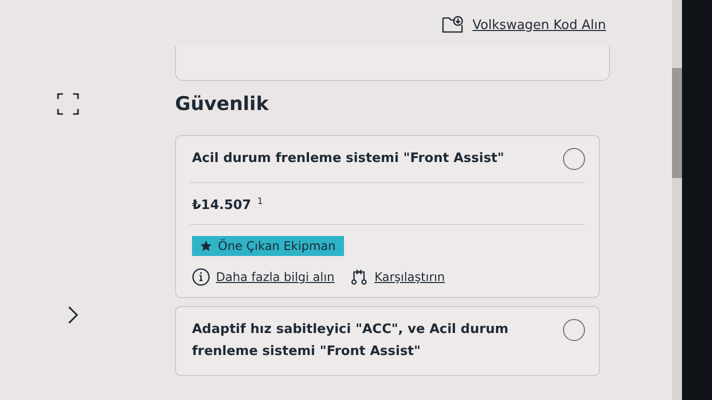 This screenshot has height=400, width=712. I want to click on scrollbar-thumb, so click(677, 123).